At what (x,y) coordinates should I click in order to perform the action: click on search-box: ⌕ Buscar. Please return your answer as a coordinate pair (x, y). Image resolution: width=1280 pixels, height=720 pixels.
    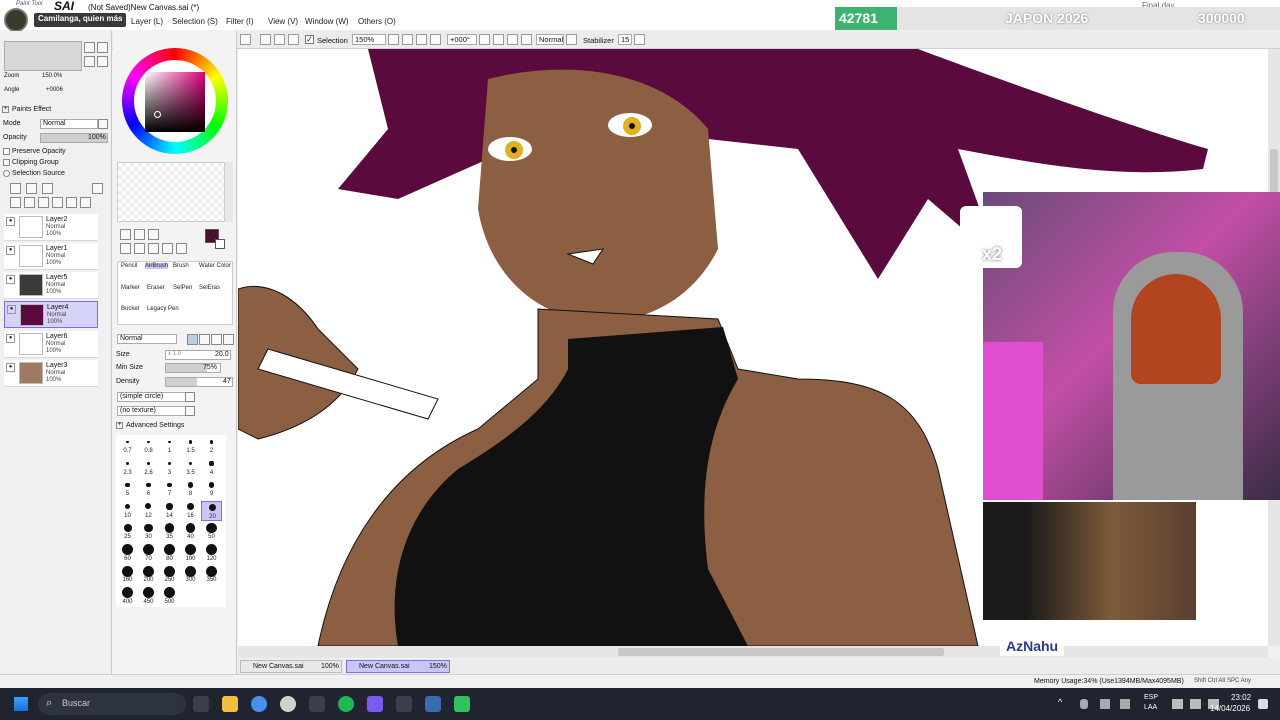
    Looking at the image, I should click on (112, 704).